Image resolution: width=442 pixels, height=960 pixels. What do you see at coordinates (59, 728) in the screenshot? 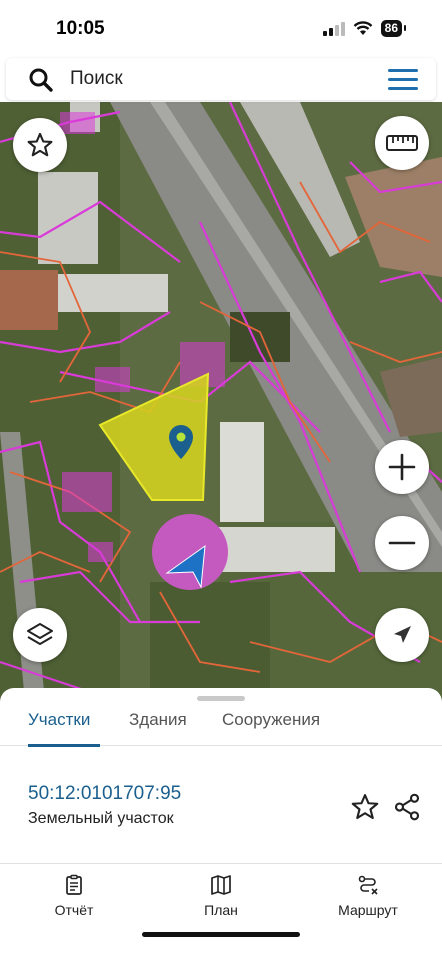
I see `tab-parcels: Участки` at bounding box center [59, 728].